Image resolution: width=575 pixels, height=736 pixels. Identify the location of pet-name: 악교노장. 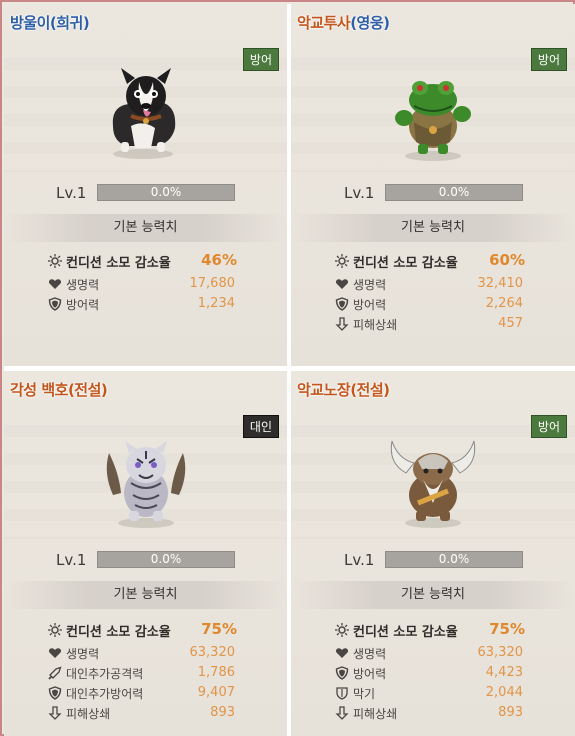
(324, 390).